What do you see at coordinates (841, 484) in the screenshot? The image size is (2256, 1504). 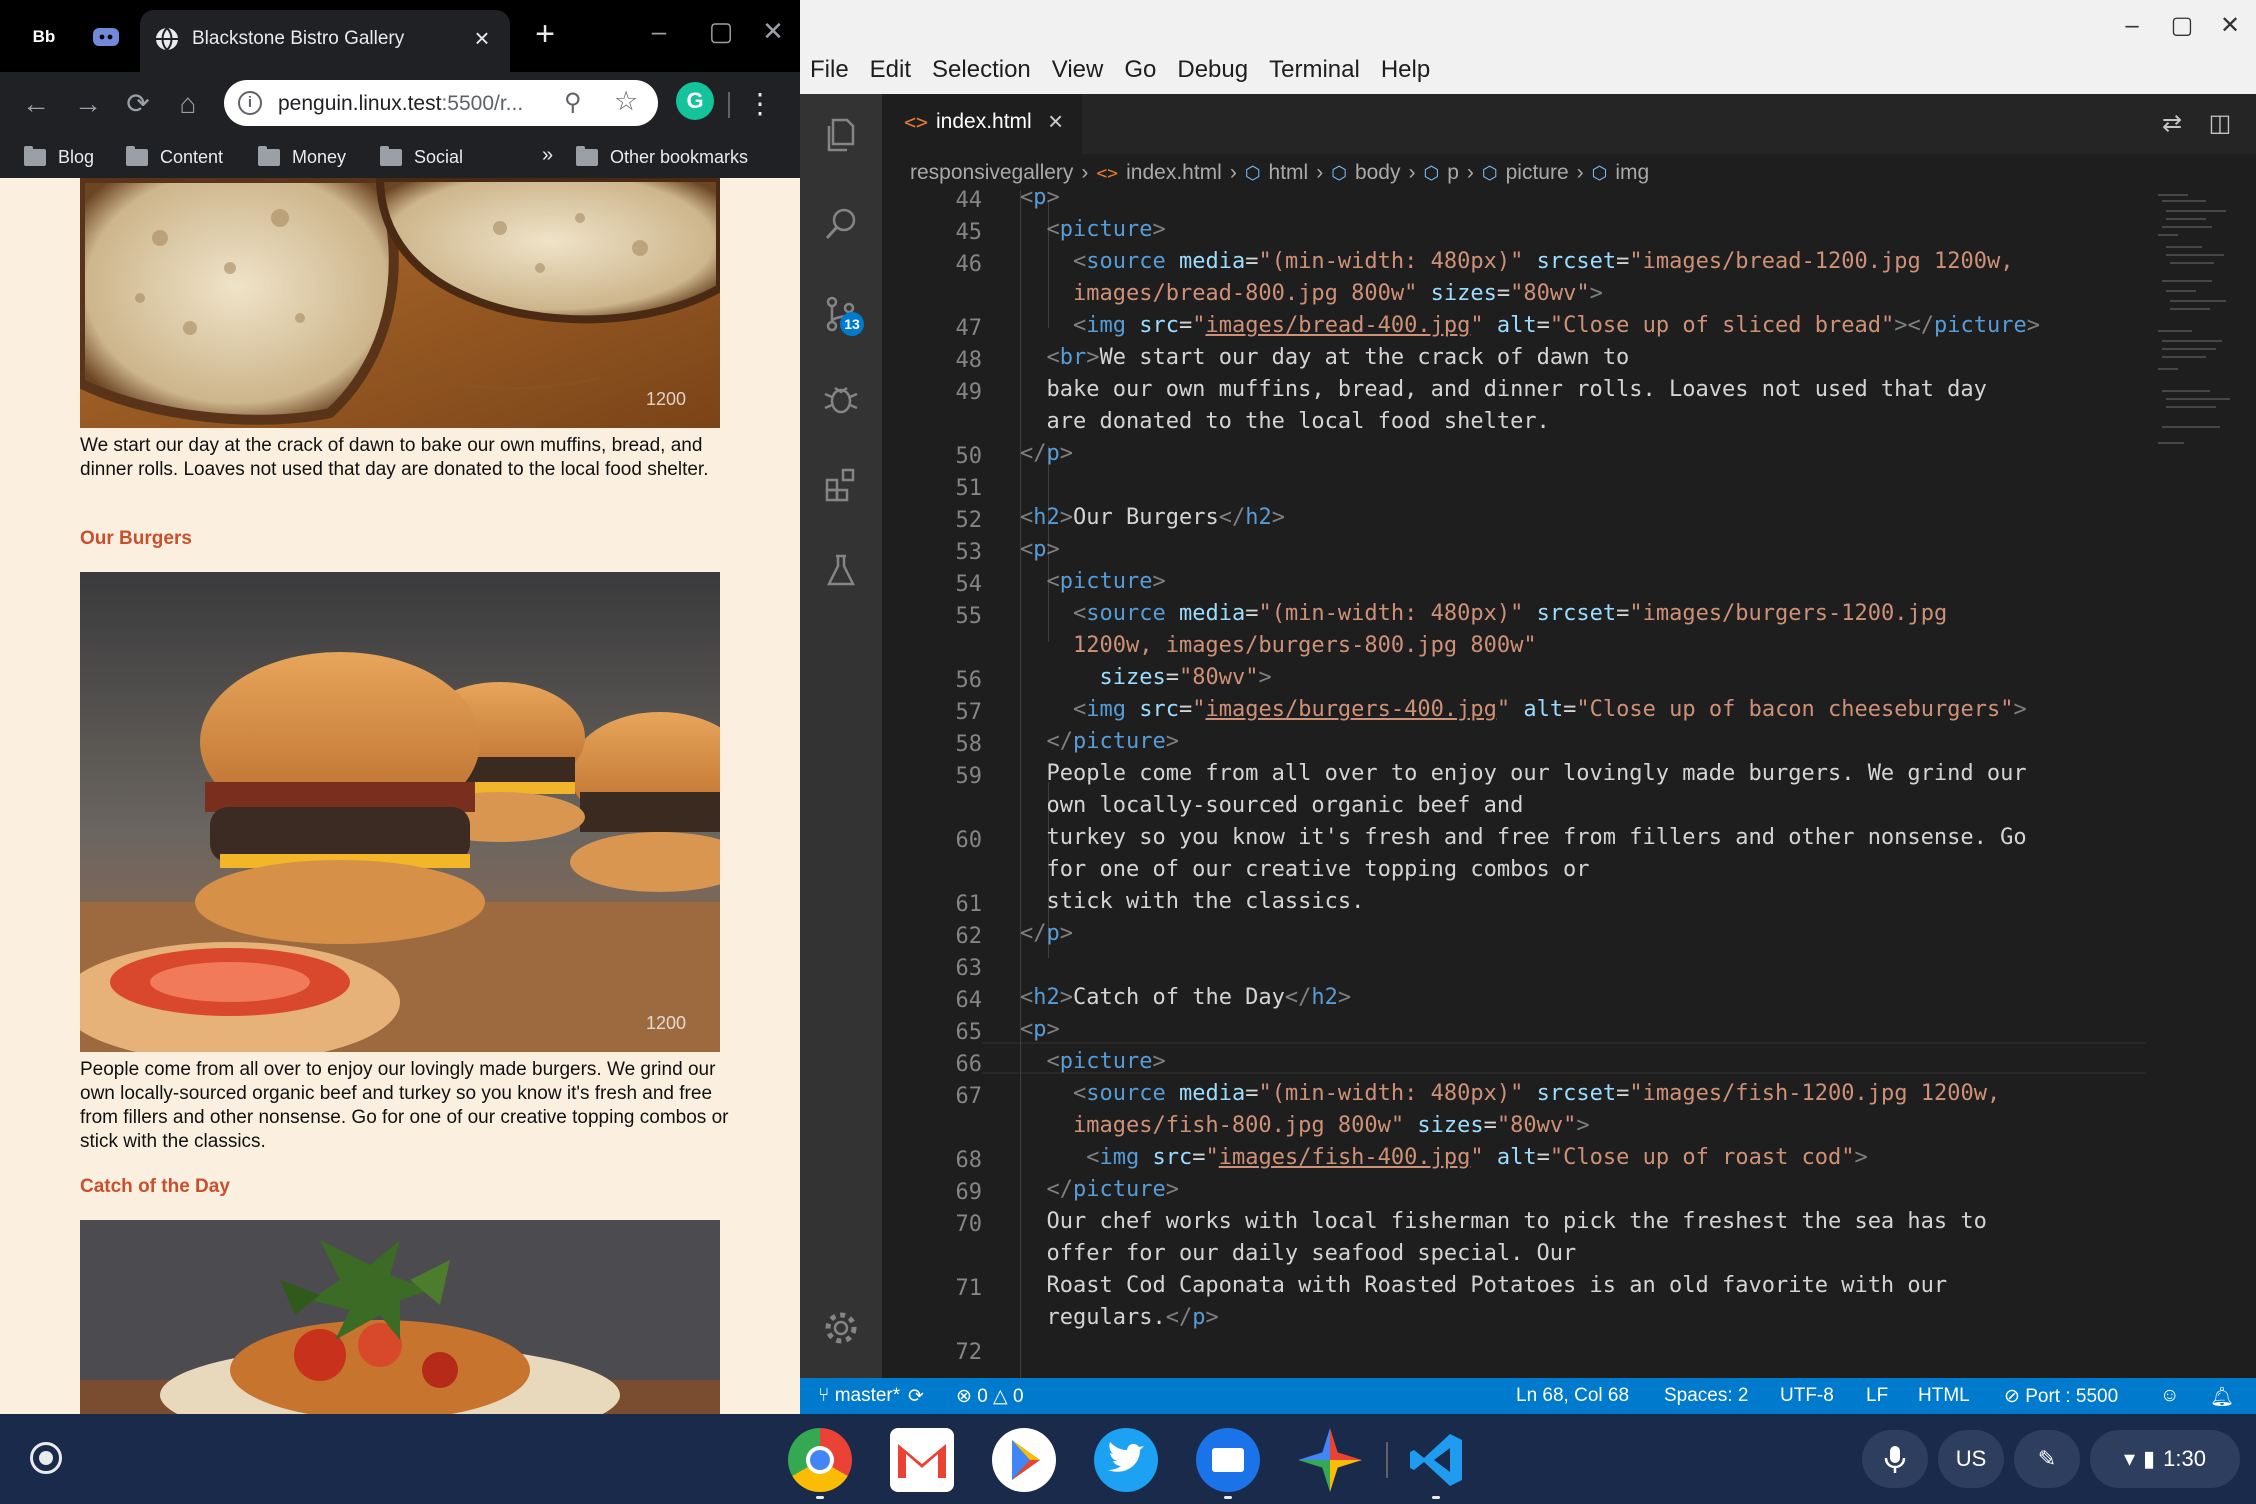 I see `extensions-icon` at bounding box center [841, 484].